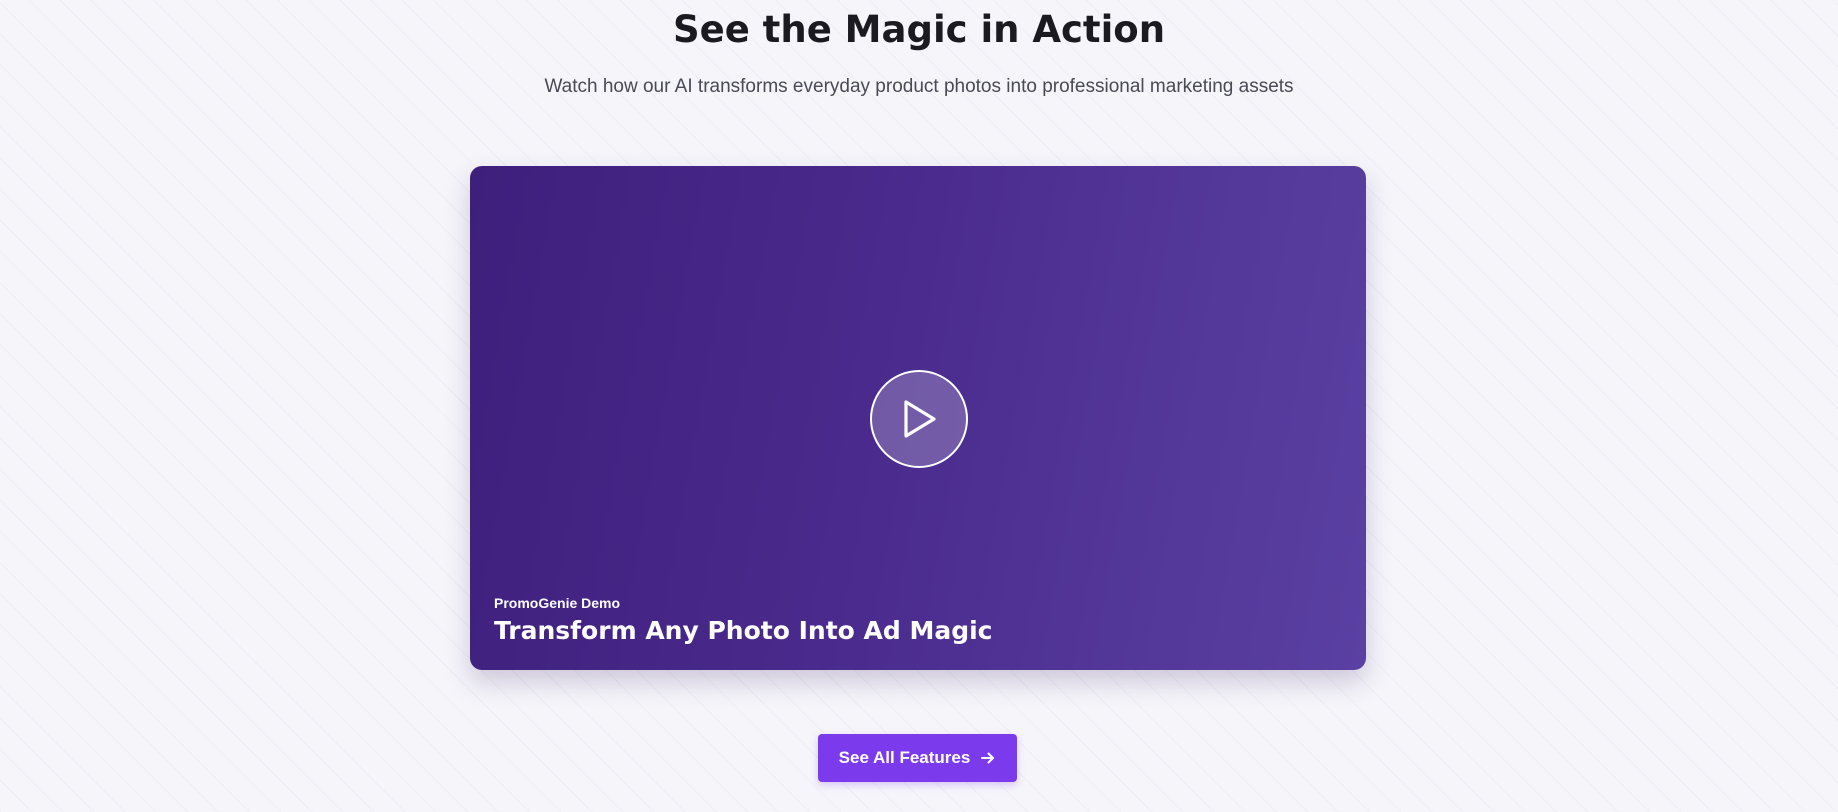  I want to click on see-all-features-label: See All Features, so click(904, 757).